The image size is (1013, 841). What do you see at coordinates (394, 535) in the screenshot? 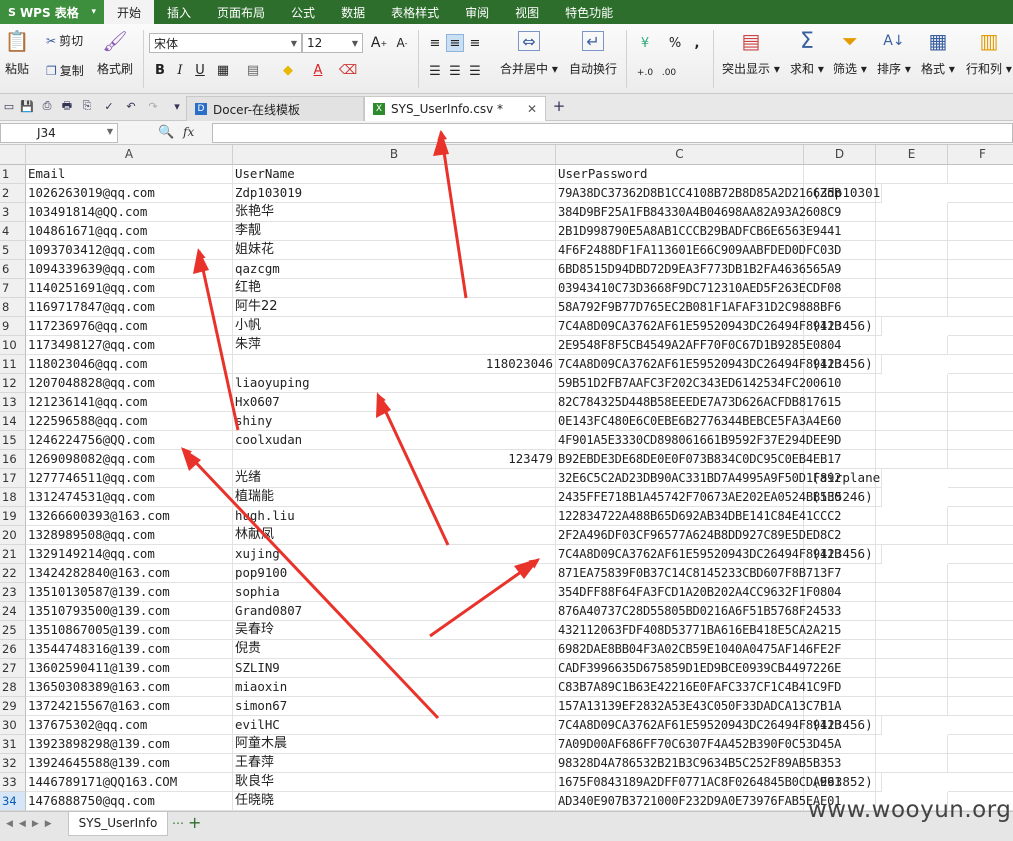
I see `username-cell: 林献凤` at bounding box center [394, 535].